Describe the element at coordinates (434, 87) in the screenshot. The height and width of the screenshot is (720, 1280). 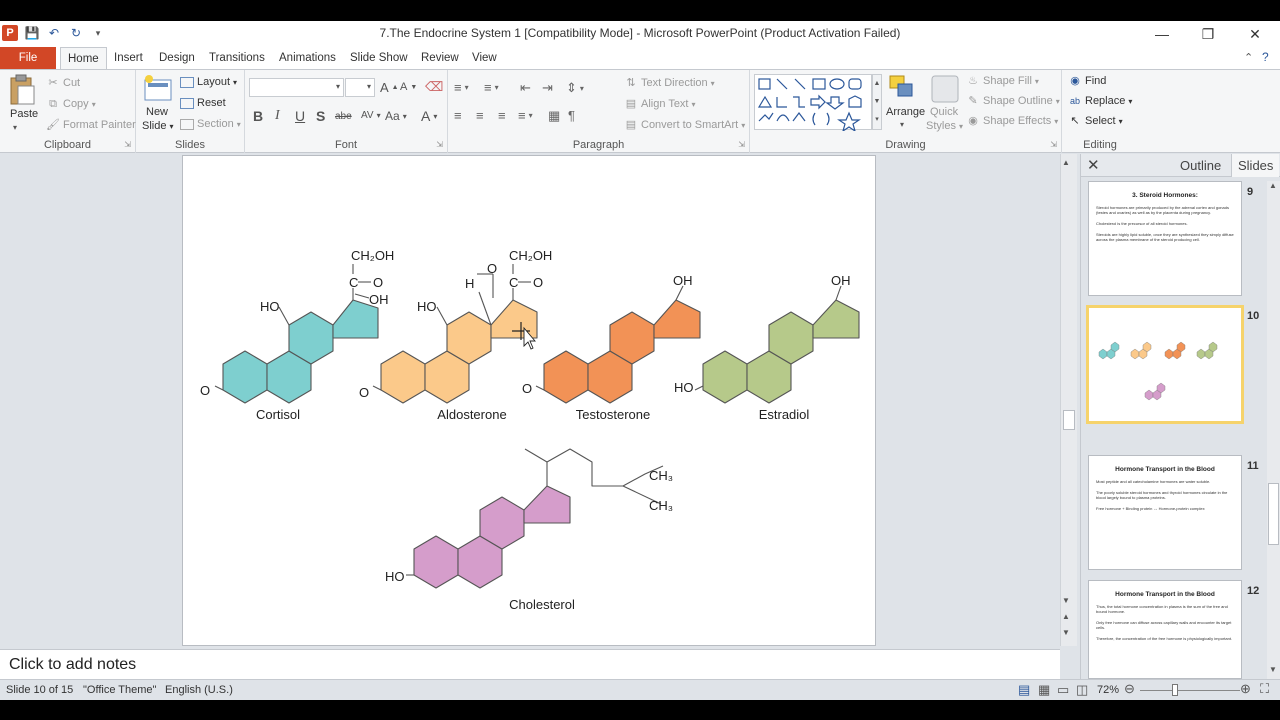
I see `clear-formatting-icon: ⌫` at that location.